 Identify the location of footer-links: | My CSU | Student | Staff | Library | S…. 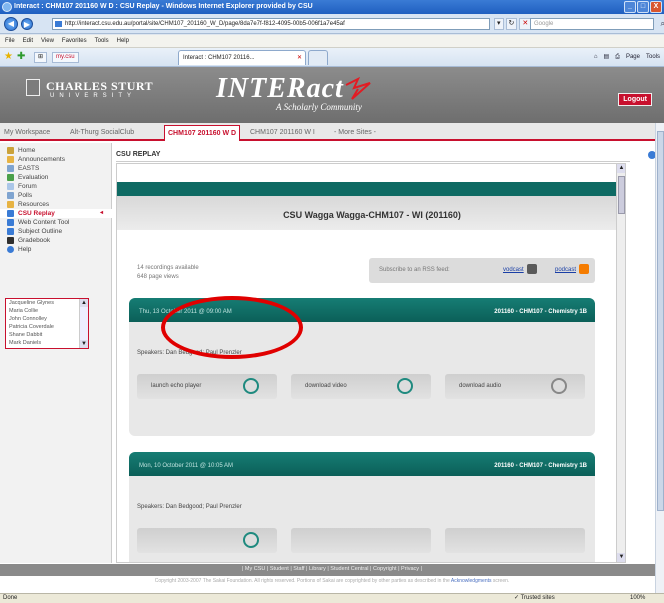
(332, 569).